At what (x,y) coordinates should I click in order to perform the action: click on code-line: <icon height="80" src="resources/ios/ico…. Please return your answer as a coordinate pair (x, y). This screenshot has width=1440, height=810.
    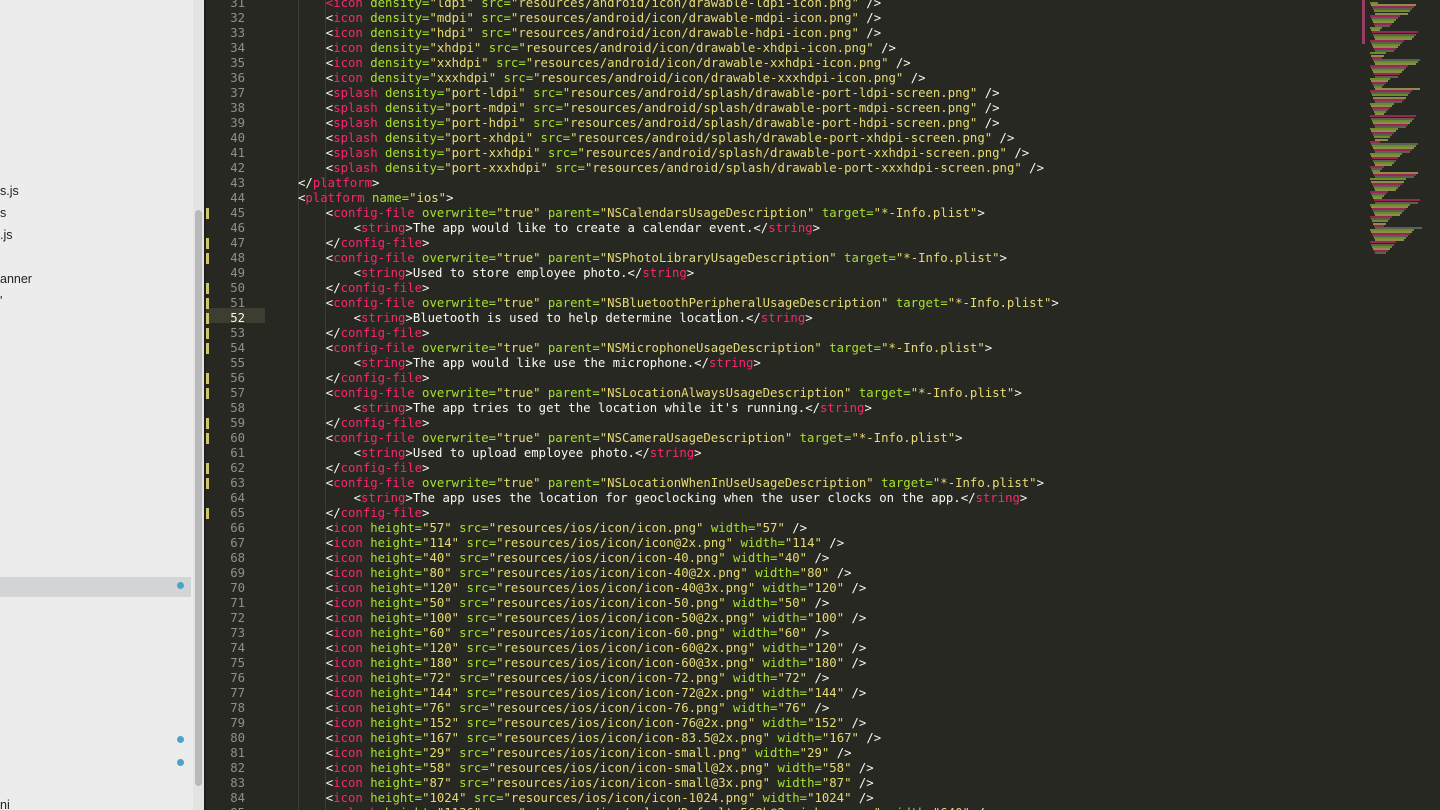
    Looking at the image, I should click on (589, 573).